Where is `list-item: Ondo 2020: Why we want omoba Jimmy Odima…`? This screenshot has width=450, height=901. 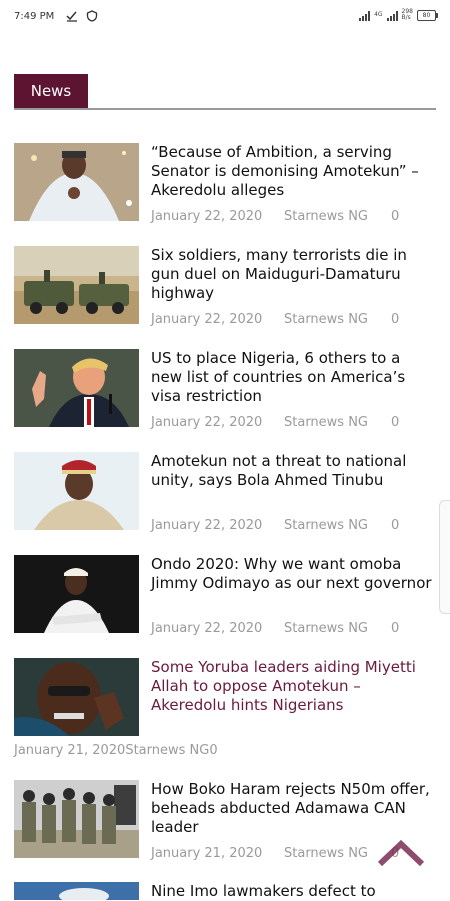
list-item: Ondo 2020: Why we want omoba Jimmy Odima… is located at coordinates (225, 597).